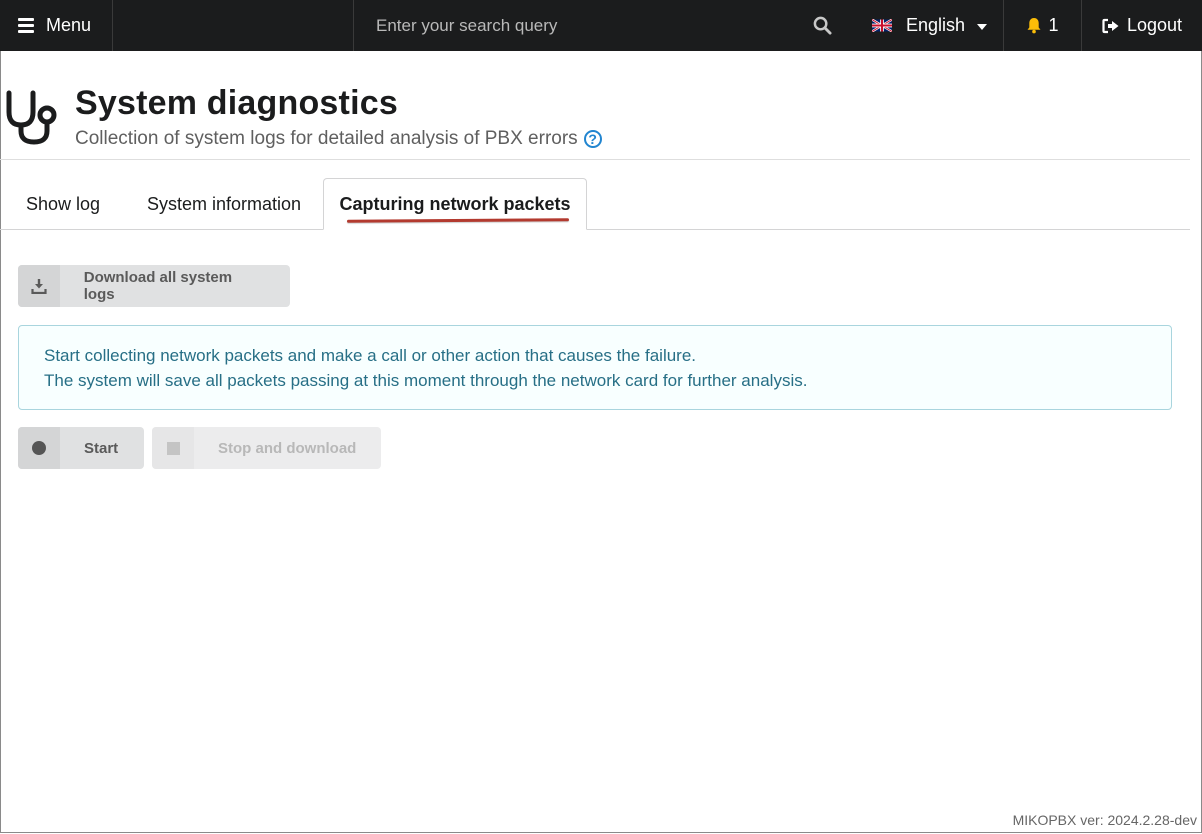 The width and height of the screenshot is (1202, 834). Describe the element at coordinates (1110, 25) in the screenshot. I see `sign-out-icon` at that location.